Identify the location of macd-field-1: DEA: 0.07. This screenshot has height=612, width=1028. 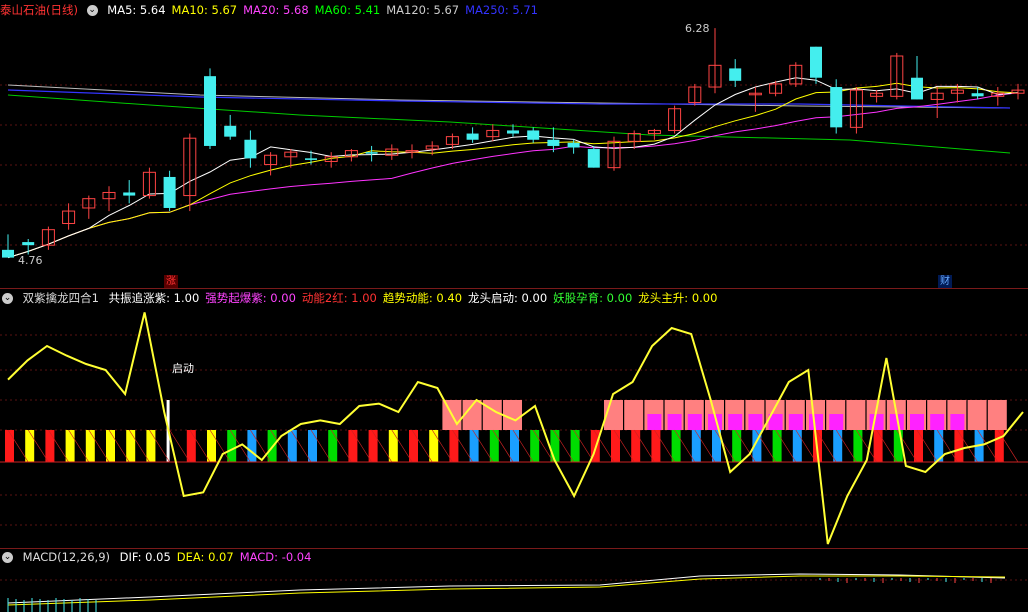
(205, 557).